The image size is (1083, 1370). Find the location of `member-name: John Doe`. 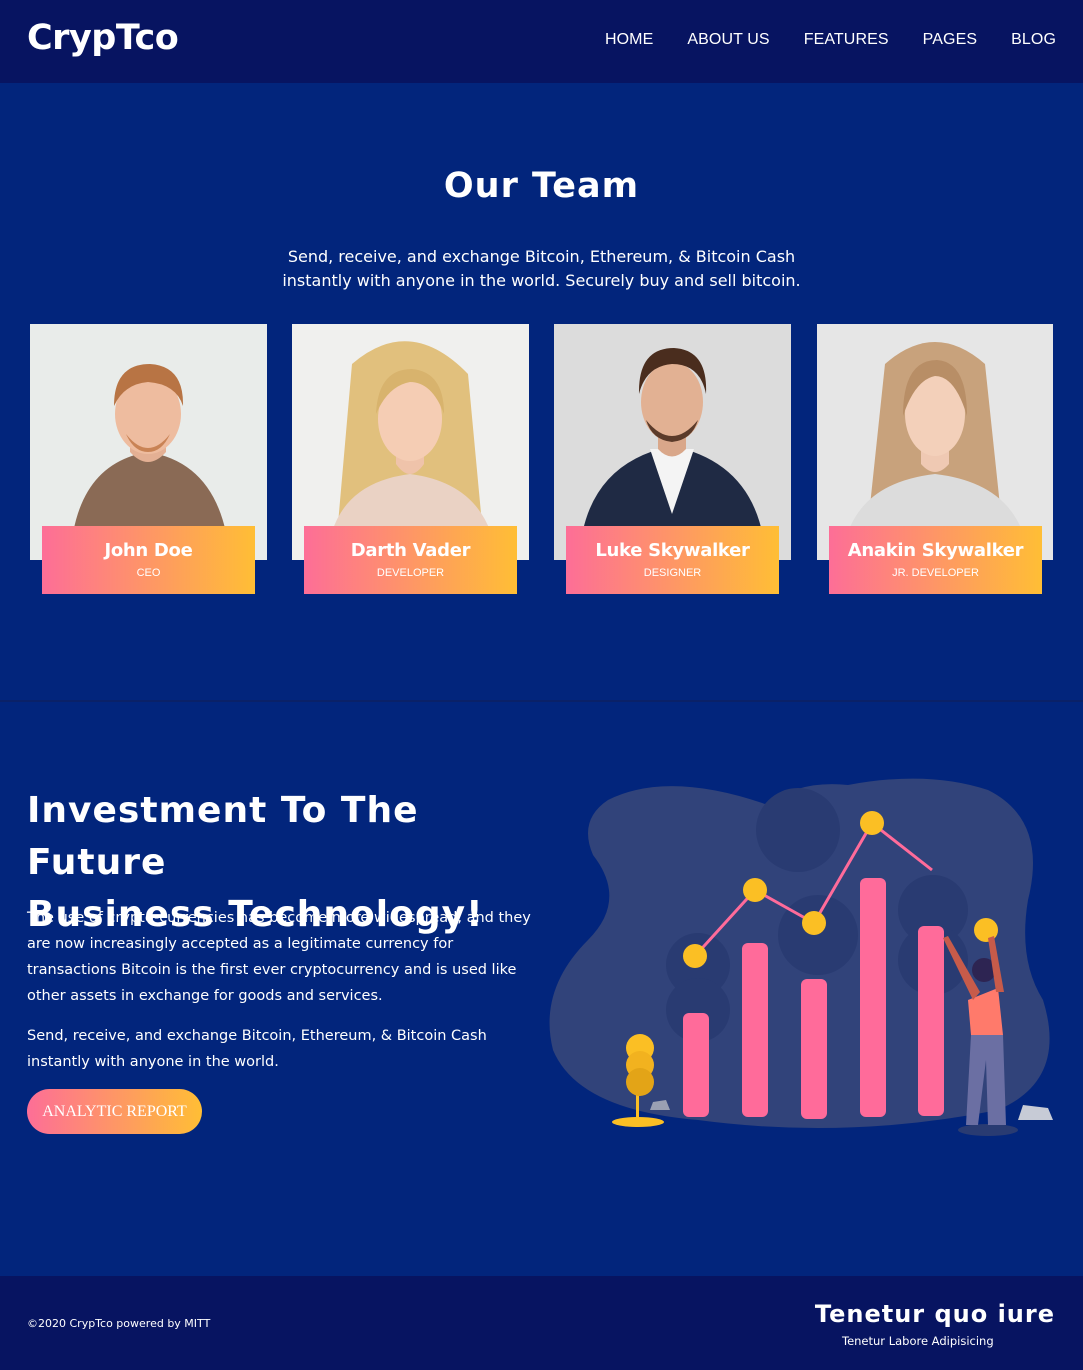

member-name: John Doe is located at coordinates (148, 550).